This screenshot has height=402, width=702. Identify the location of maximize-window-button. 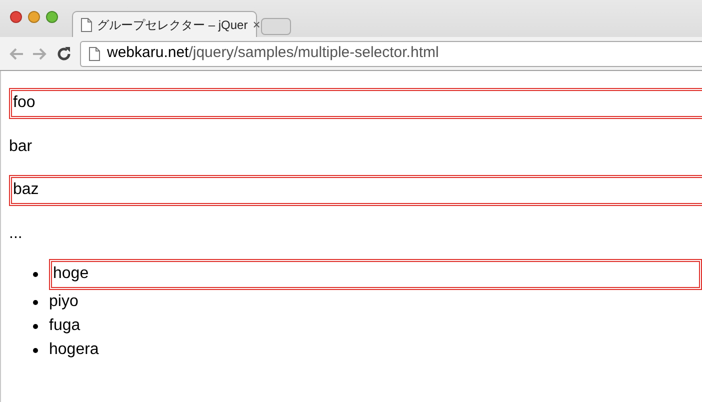
(52, 17).